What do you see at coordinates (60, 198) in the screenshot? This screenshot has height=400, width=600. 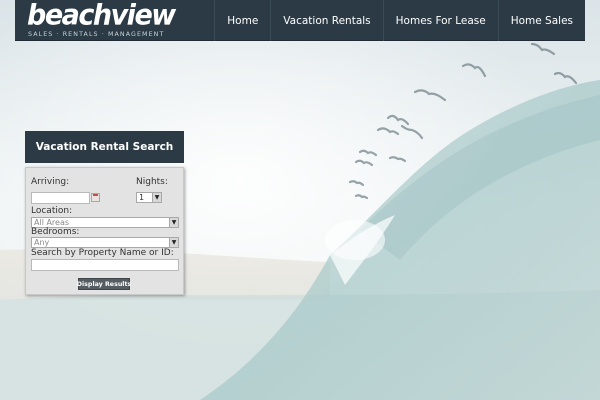 I see `arriving-date-input` at bounding box center [60, 198].